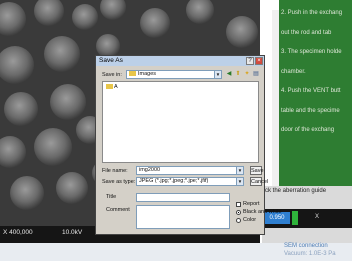 This screenshot has height=261, width=352. What do you see at coordinates (293, 71) in the screenshot?
I see `instruction-line: chamber.` at bounding box center [293, 71].